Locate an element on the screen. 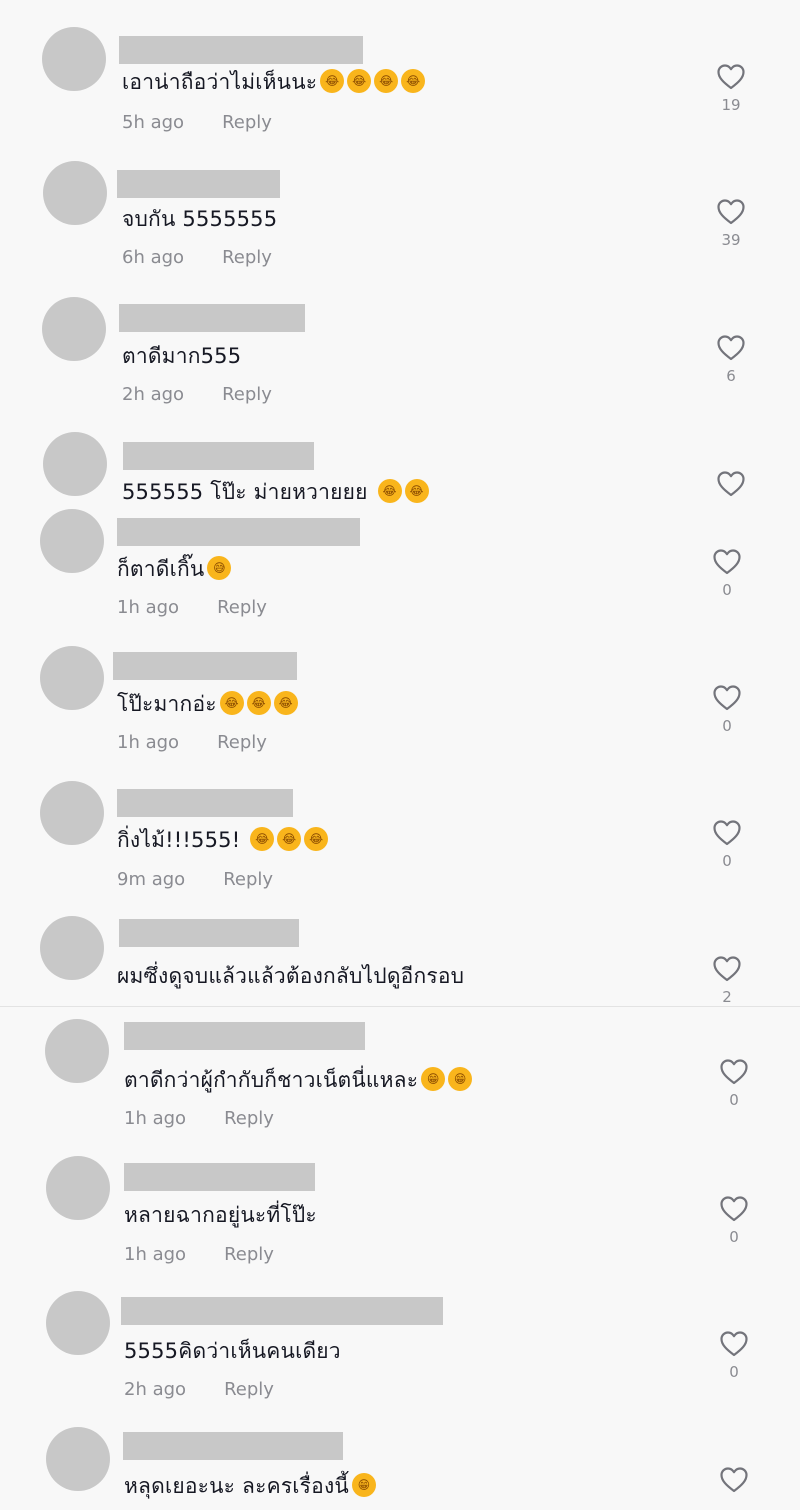 The width and height of the screenshot is (800, 1510). like-count: 19 is located at coordinates (731, 105).